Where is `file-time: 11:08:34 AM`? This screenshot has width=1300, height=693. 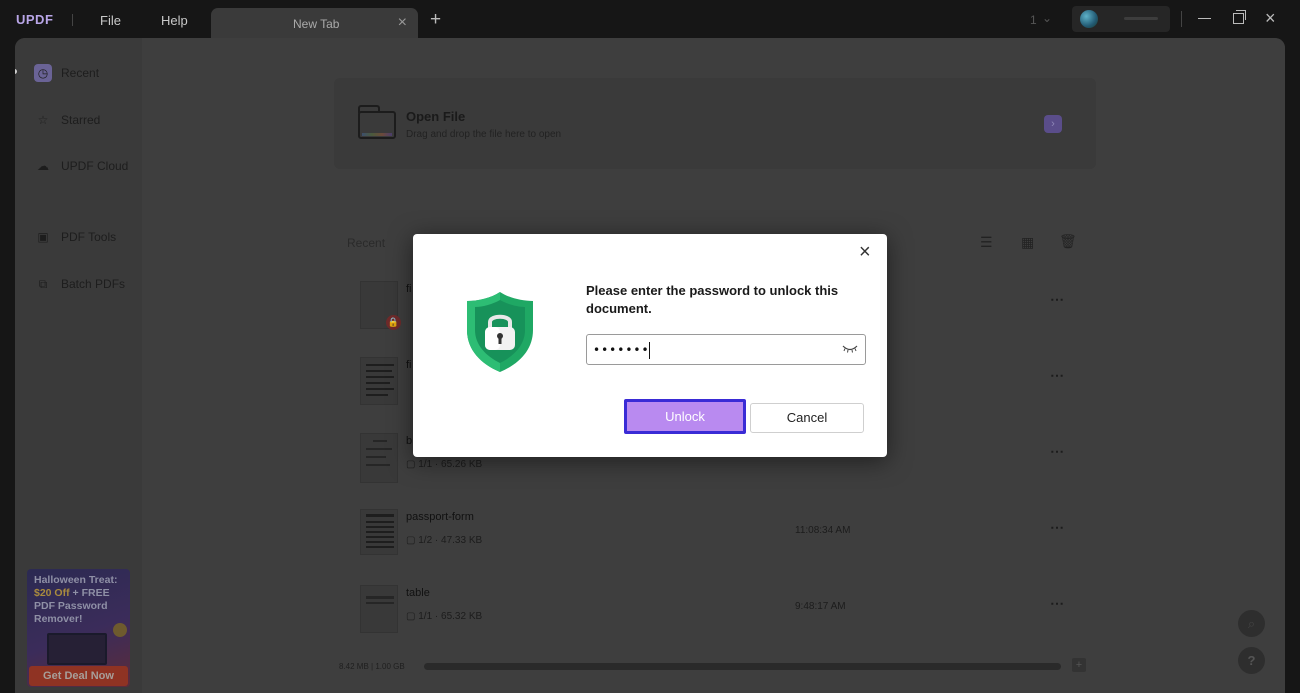
file-time: 11:08:34 AM is located at coordinates (823, 530).